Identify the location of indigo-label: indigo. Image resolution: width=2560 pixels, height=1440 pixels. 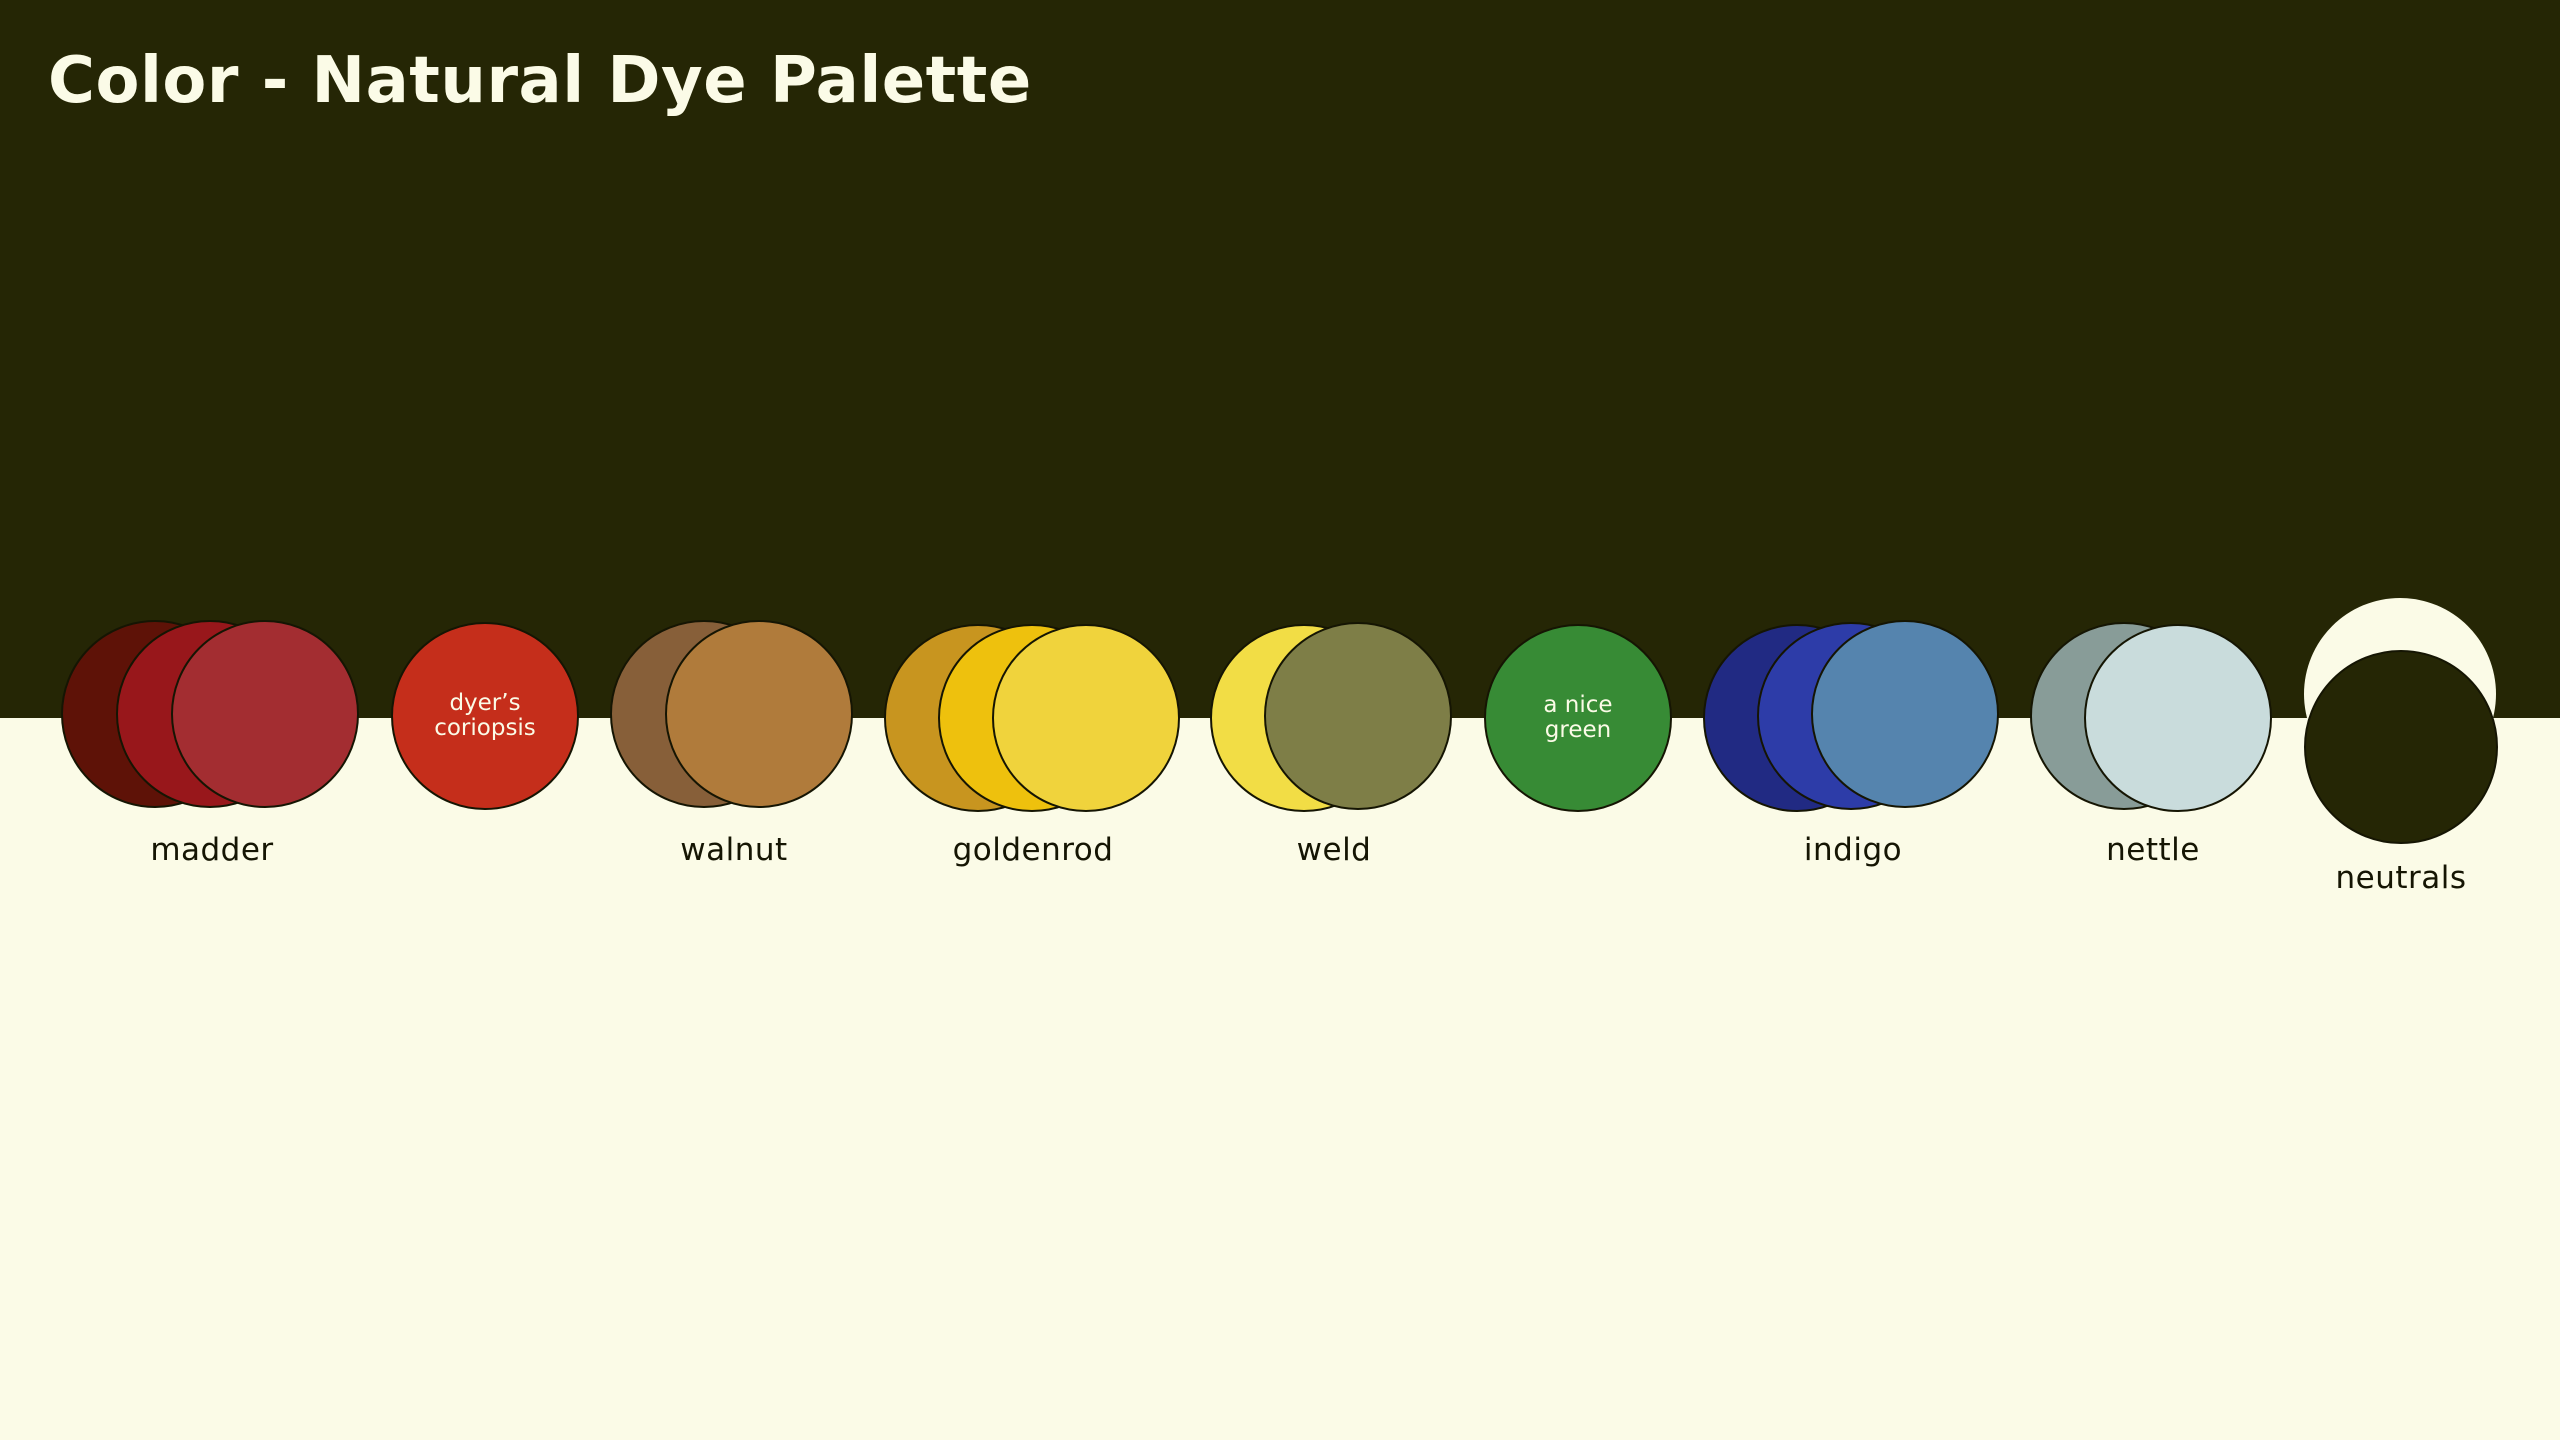
(1853, 850).